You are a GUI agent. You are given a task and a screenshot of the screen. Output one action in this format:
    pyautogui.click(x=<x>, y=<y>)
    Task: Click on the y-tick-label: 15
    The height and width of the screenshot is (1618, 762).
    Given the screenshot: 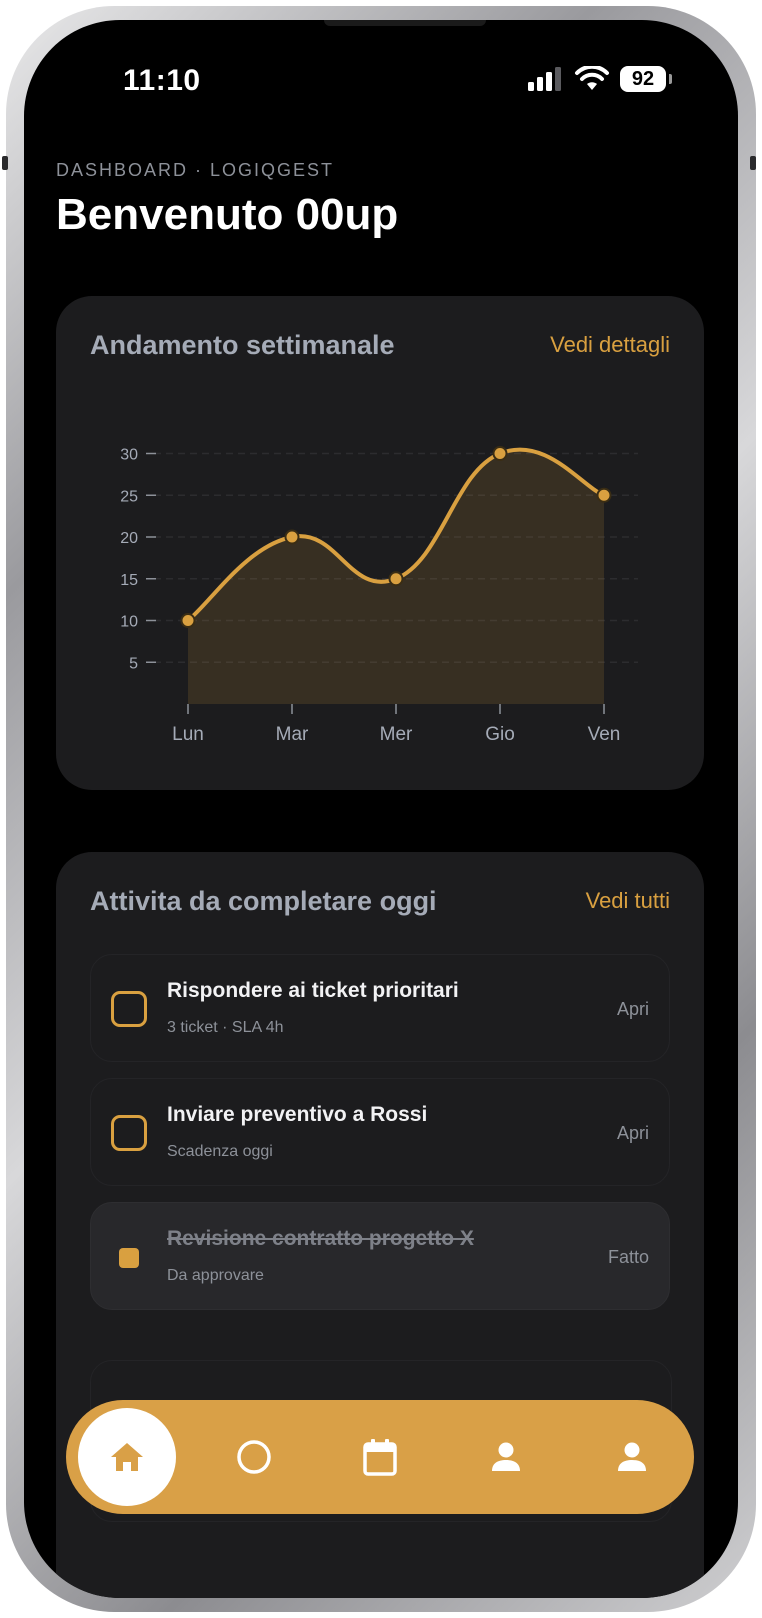 What is the action you would take?
    pyautogui.click(x=129, y=580)
    